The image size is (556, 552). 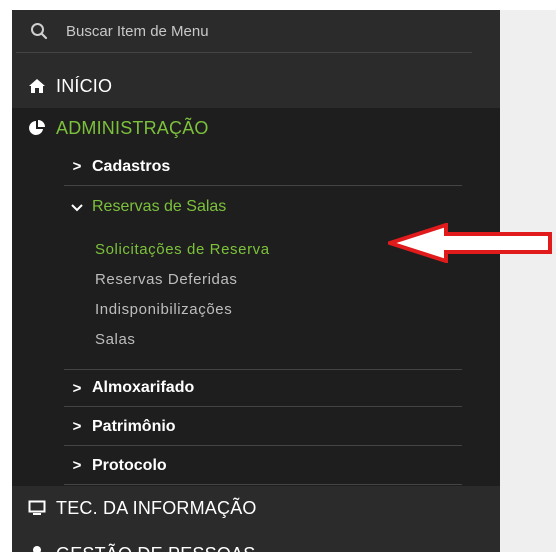 What do you see at coordinates (37, 128) in the screenshot?
I see `pie-chart-icon` at bounding box center [37, 128].